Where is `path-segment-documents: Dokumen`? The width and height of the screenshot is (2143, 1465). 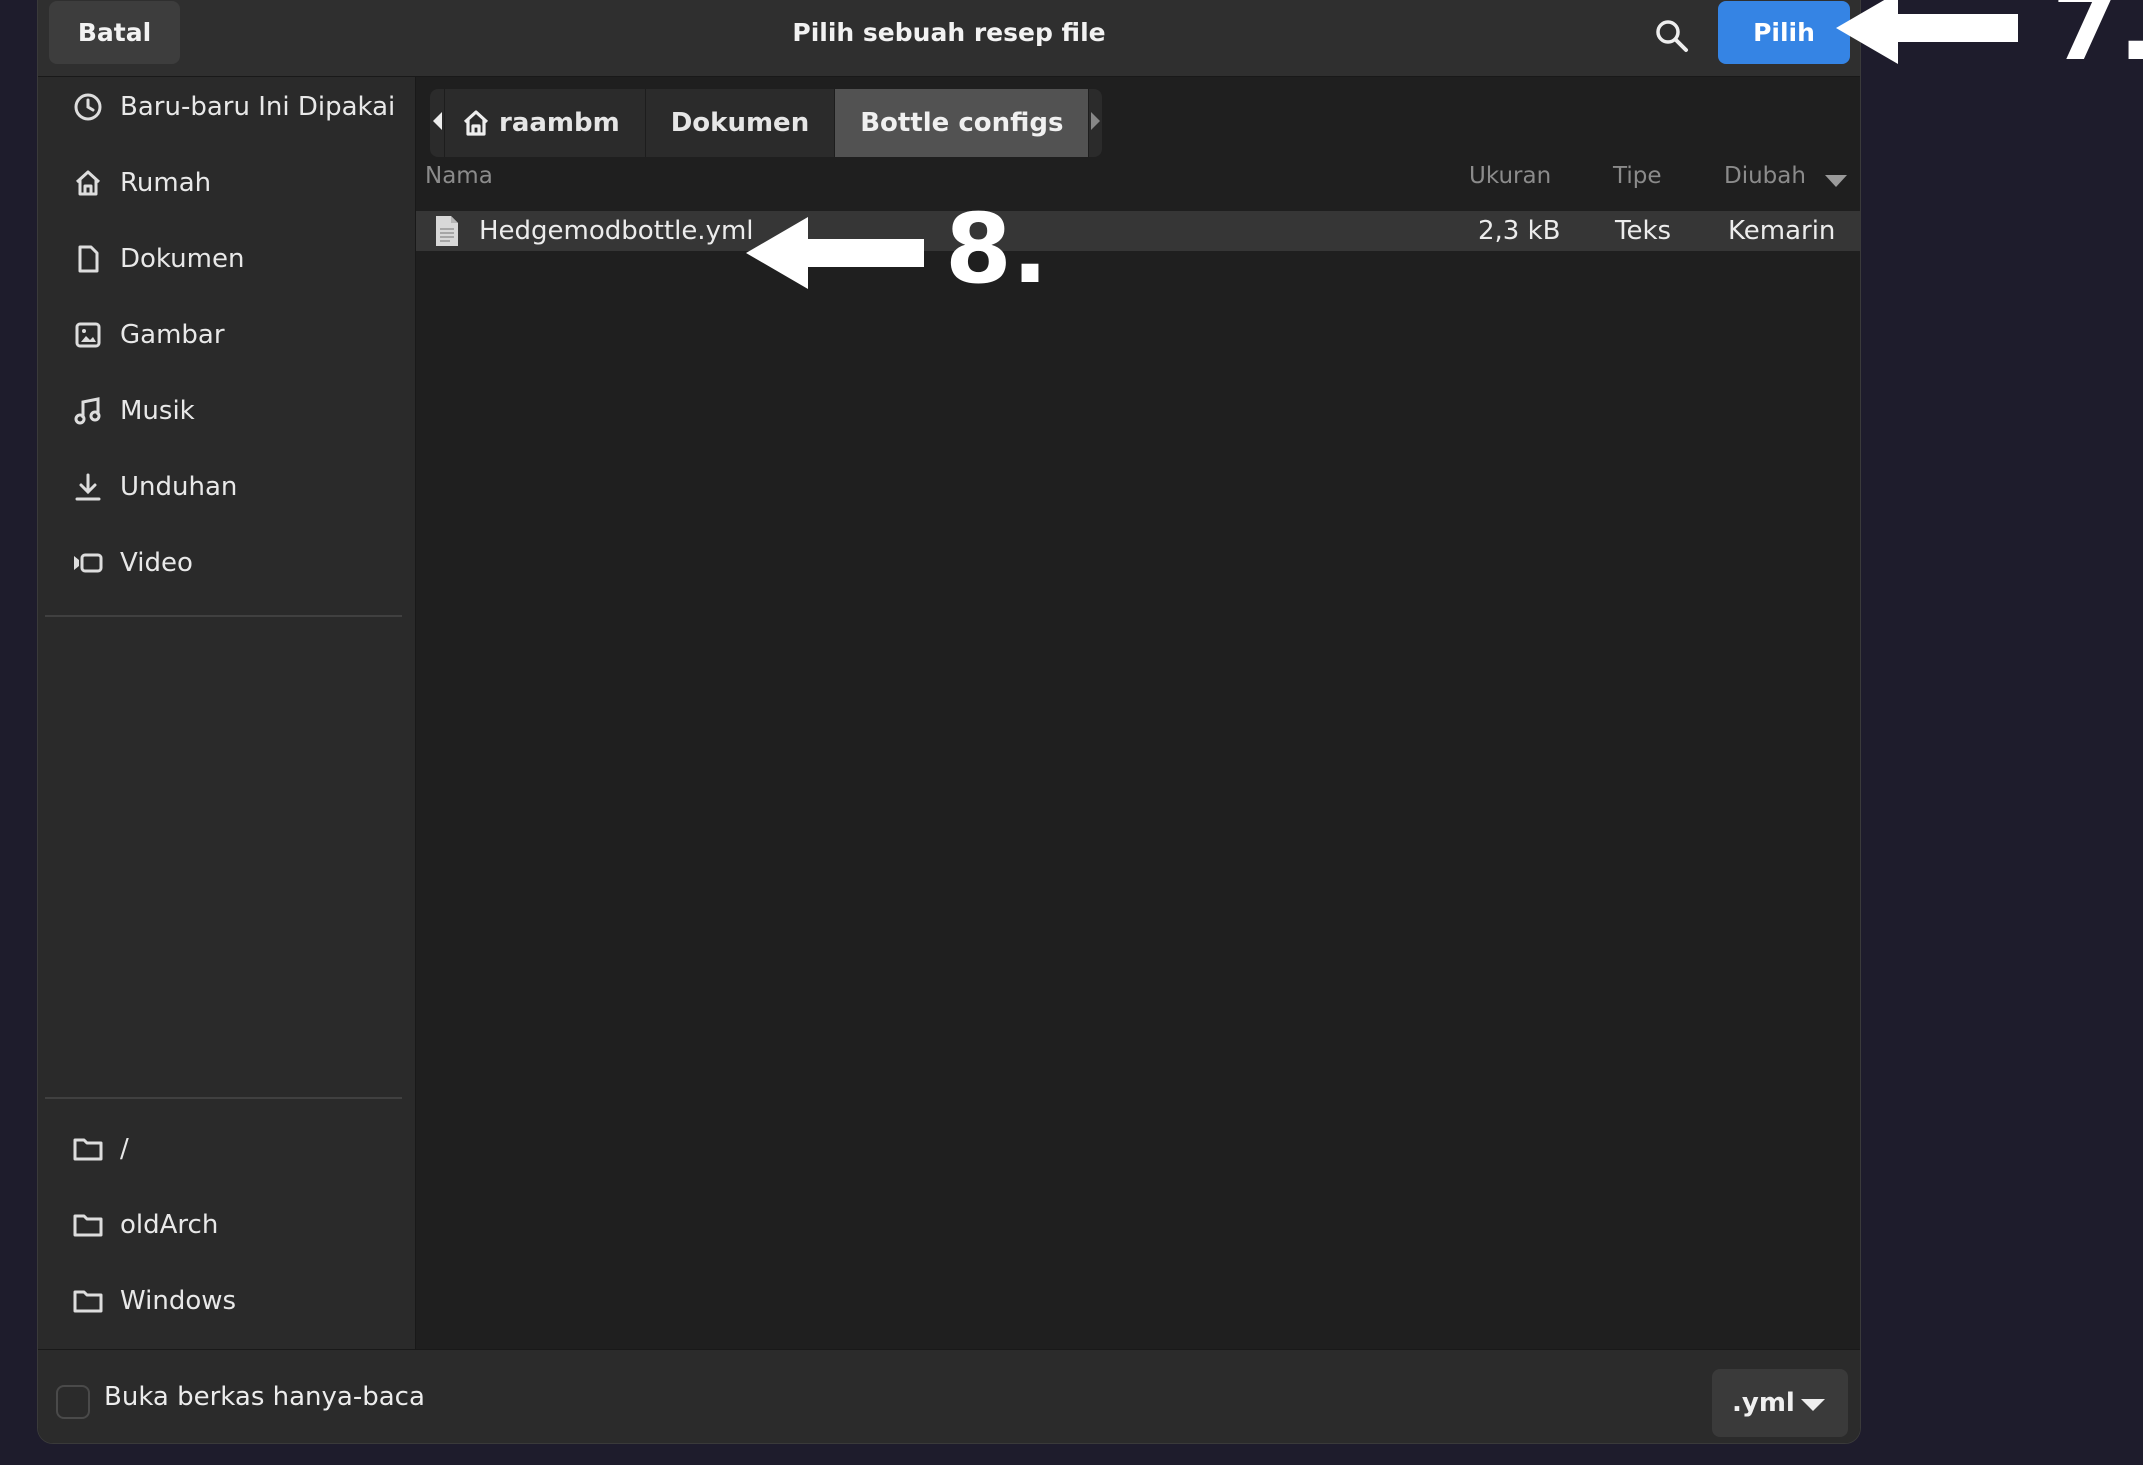 path-segment-documents: Dokumen is located at coordinates (741, 123).